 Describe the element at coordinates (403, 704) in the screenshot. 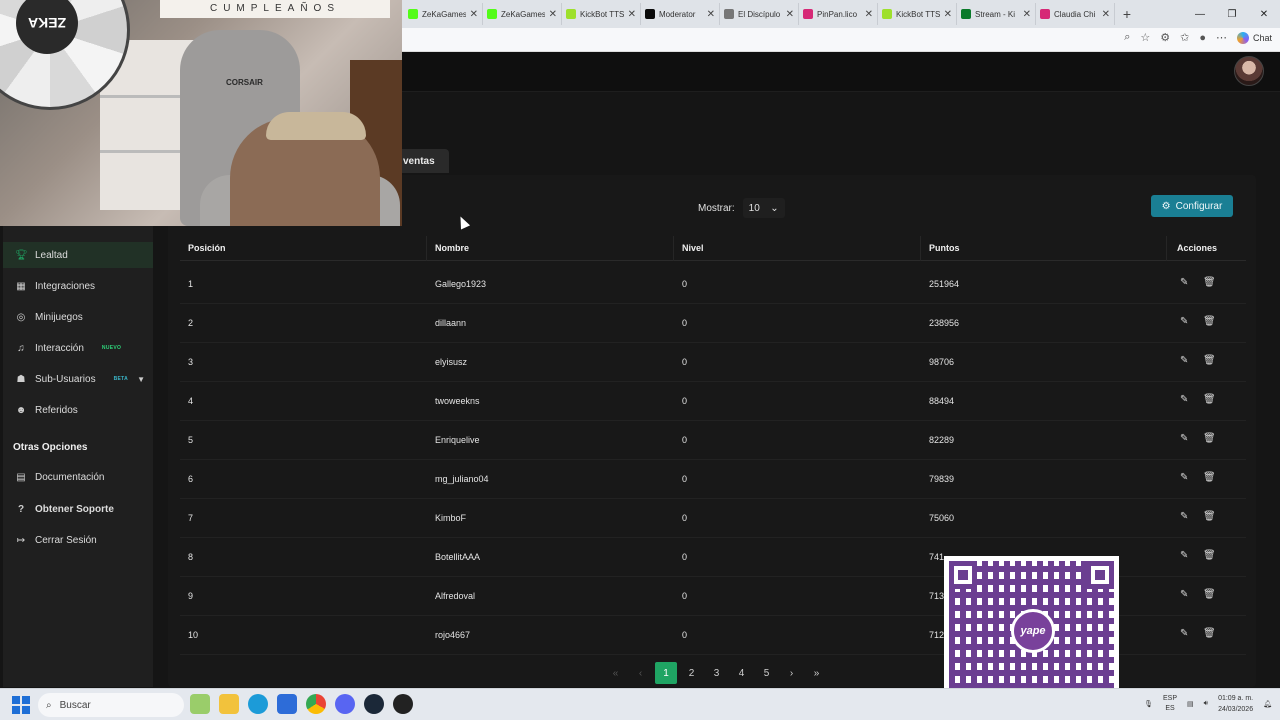

I see `obs-icon` at that location.